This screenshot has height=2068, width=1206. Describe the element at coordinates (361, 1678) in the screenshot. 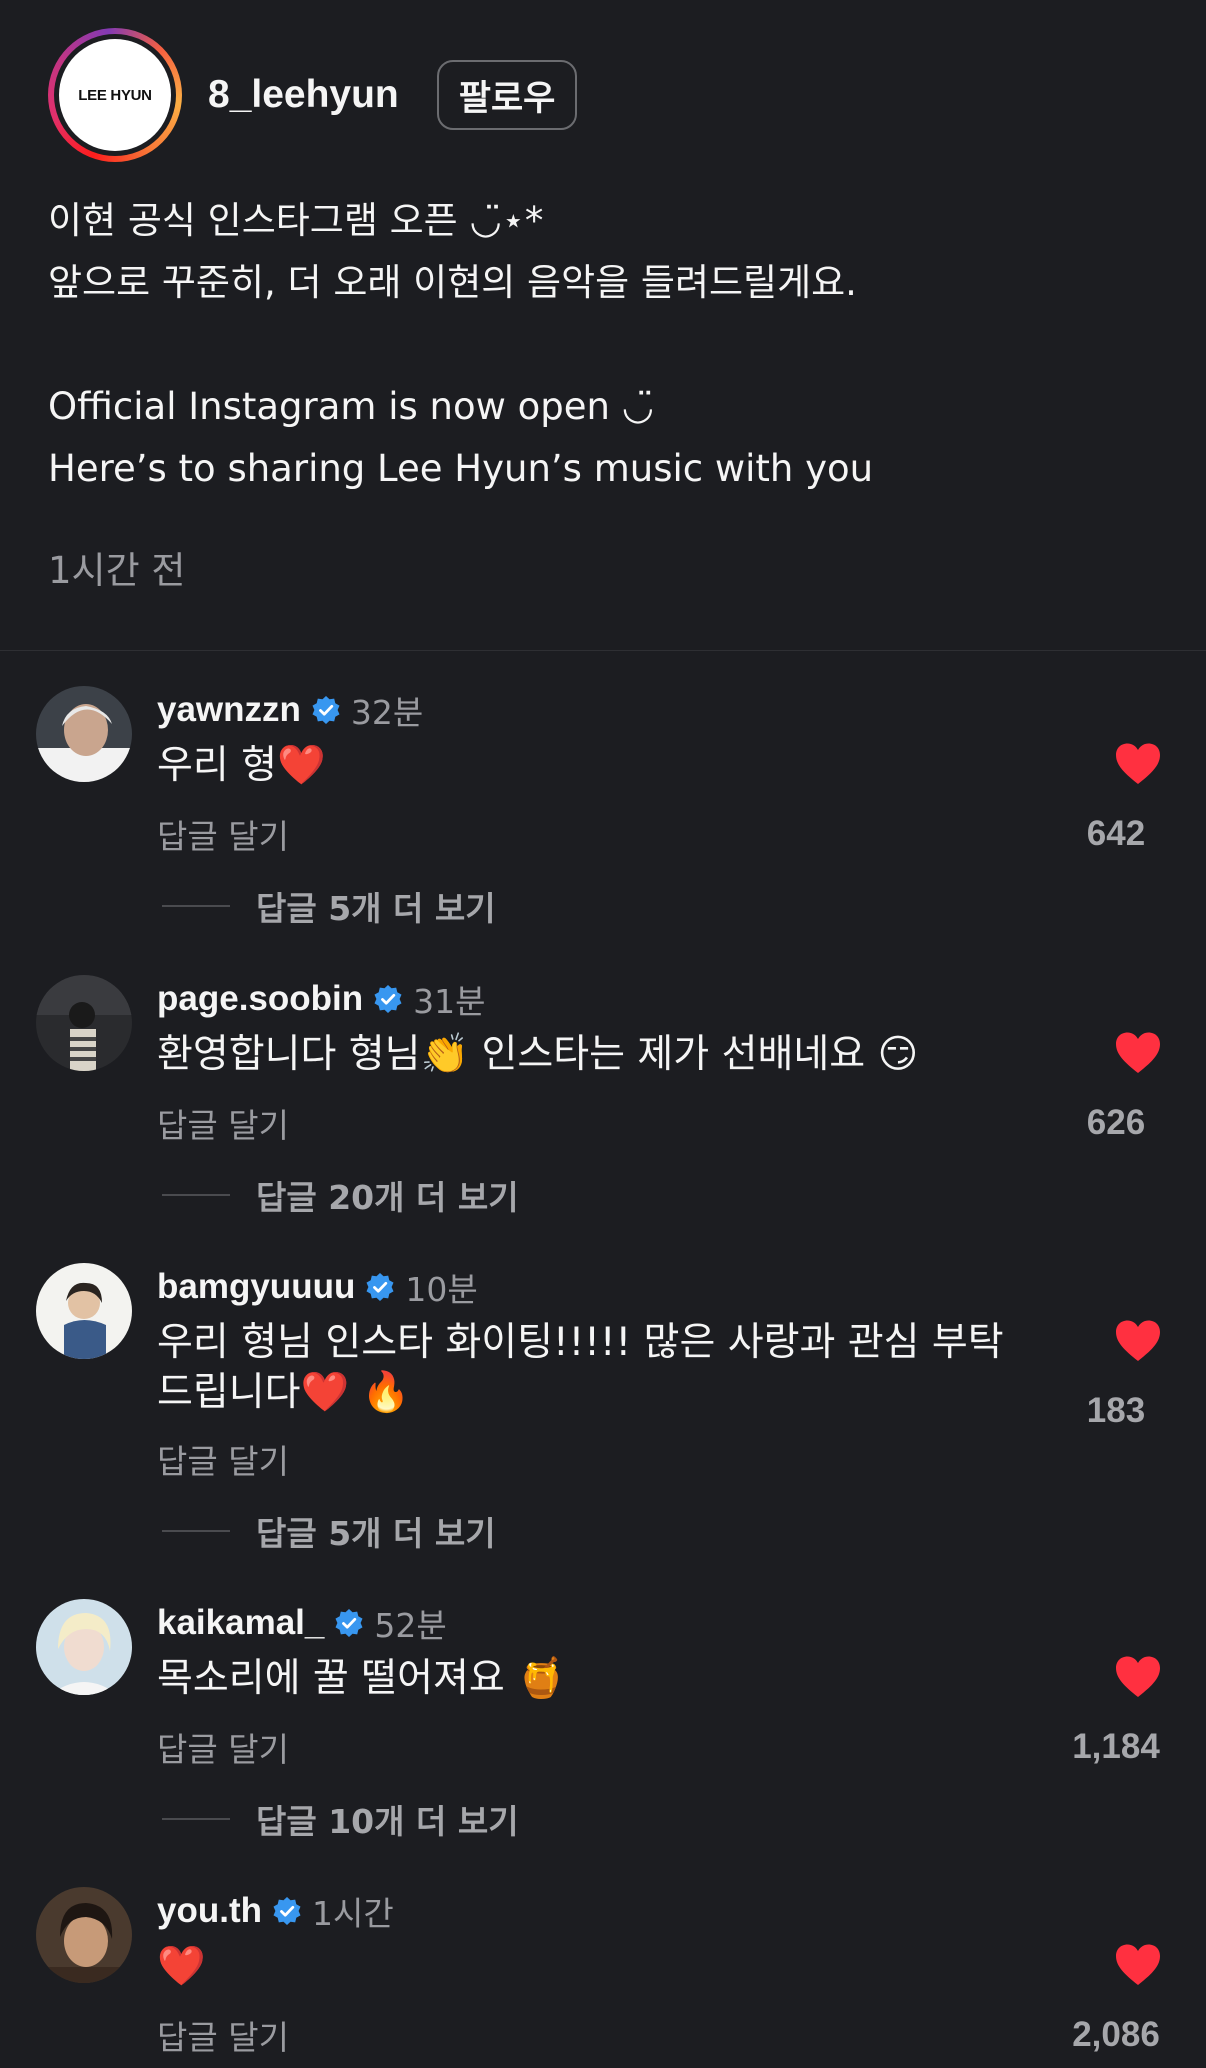

I see `comment-text: 목소리에 꿀 떨어져요 🍯` at that location.